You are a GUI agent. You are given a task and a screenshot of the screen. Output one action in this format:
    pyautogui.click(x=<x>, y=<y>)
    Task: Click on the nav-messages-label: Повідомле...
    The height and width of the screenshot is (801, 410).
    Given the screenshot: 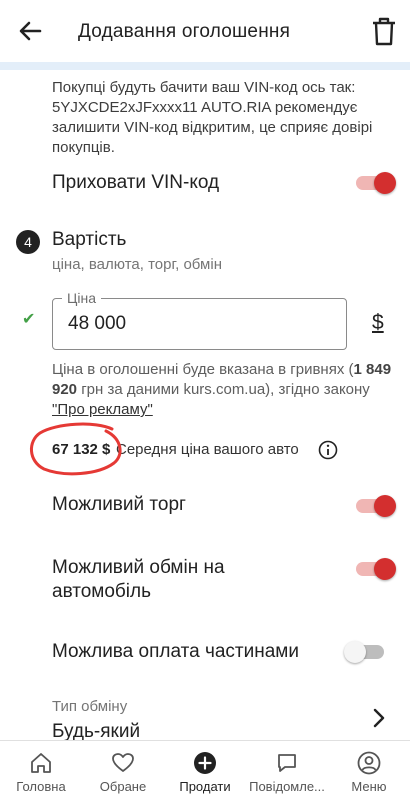 What is the action you would take?
    pyautogui.click(x=287, y=786)
    